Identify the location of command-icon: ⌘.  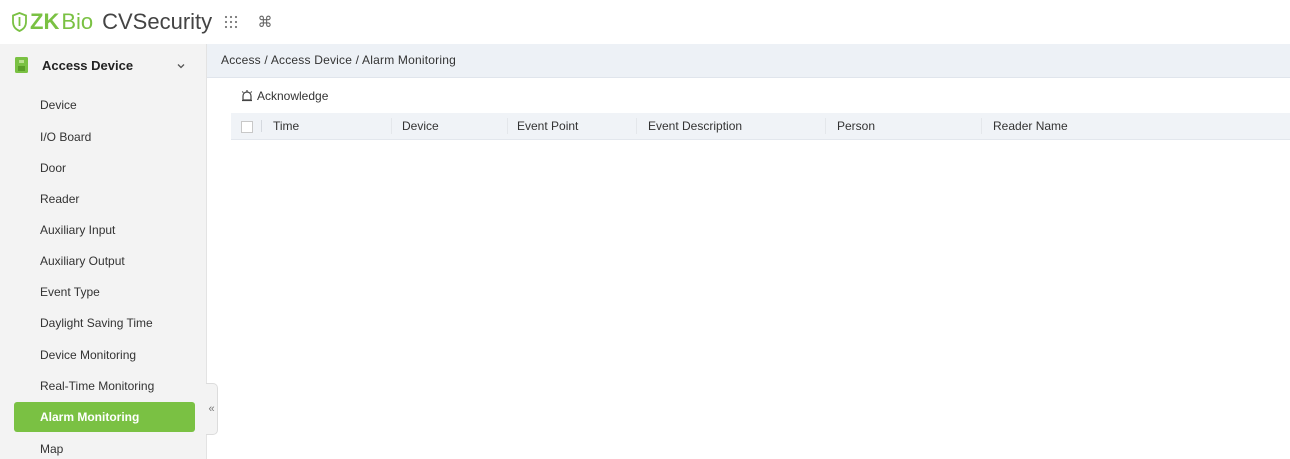
(265, 22).